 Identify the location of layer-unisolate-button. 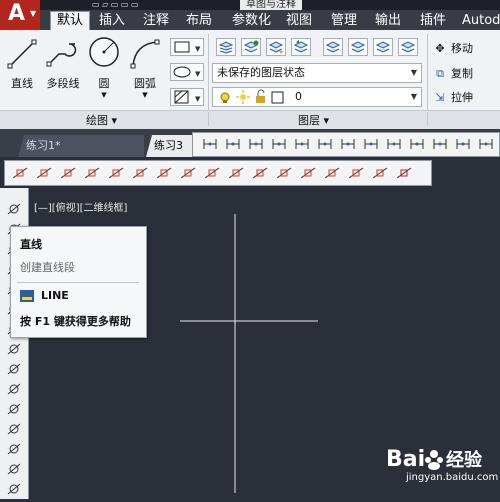
(358, 47).